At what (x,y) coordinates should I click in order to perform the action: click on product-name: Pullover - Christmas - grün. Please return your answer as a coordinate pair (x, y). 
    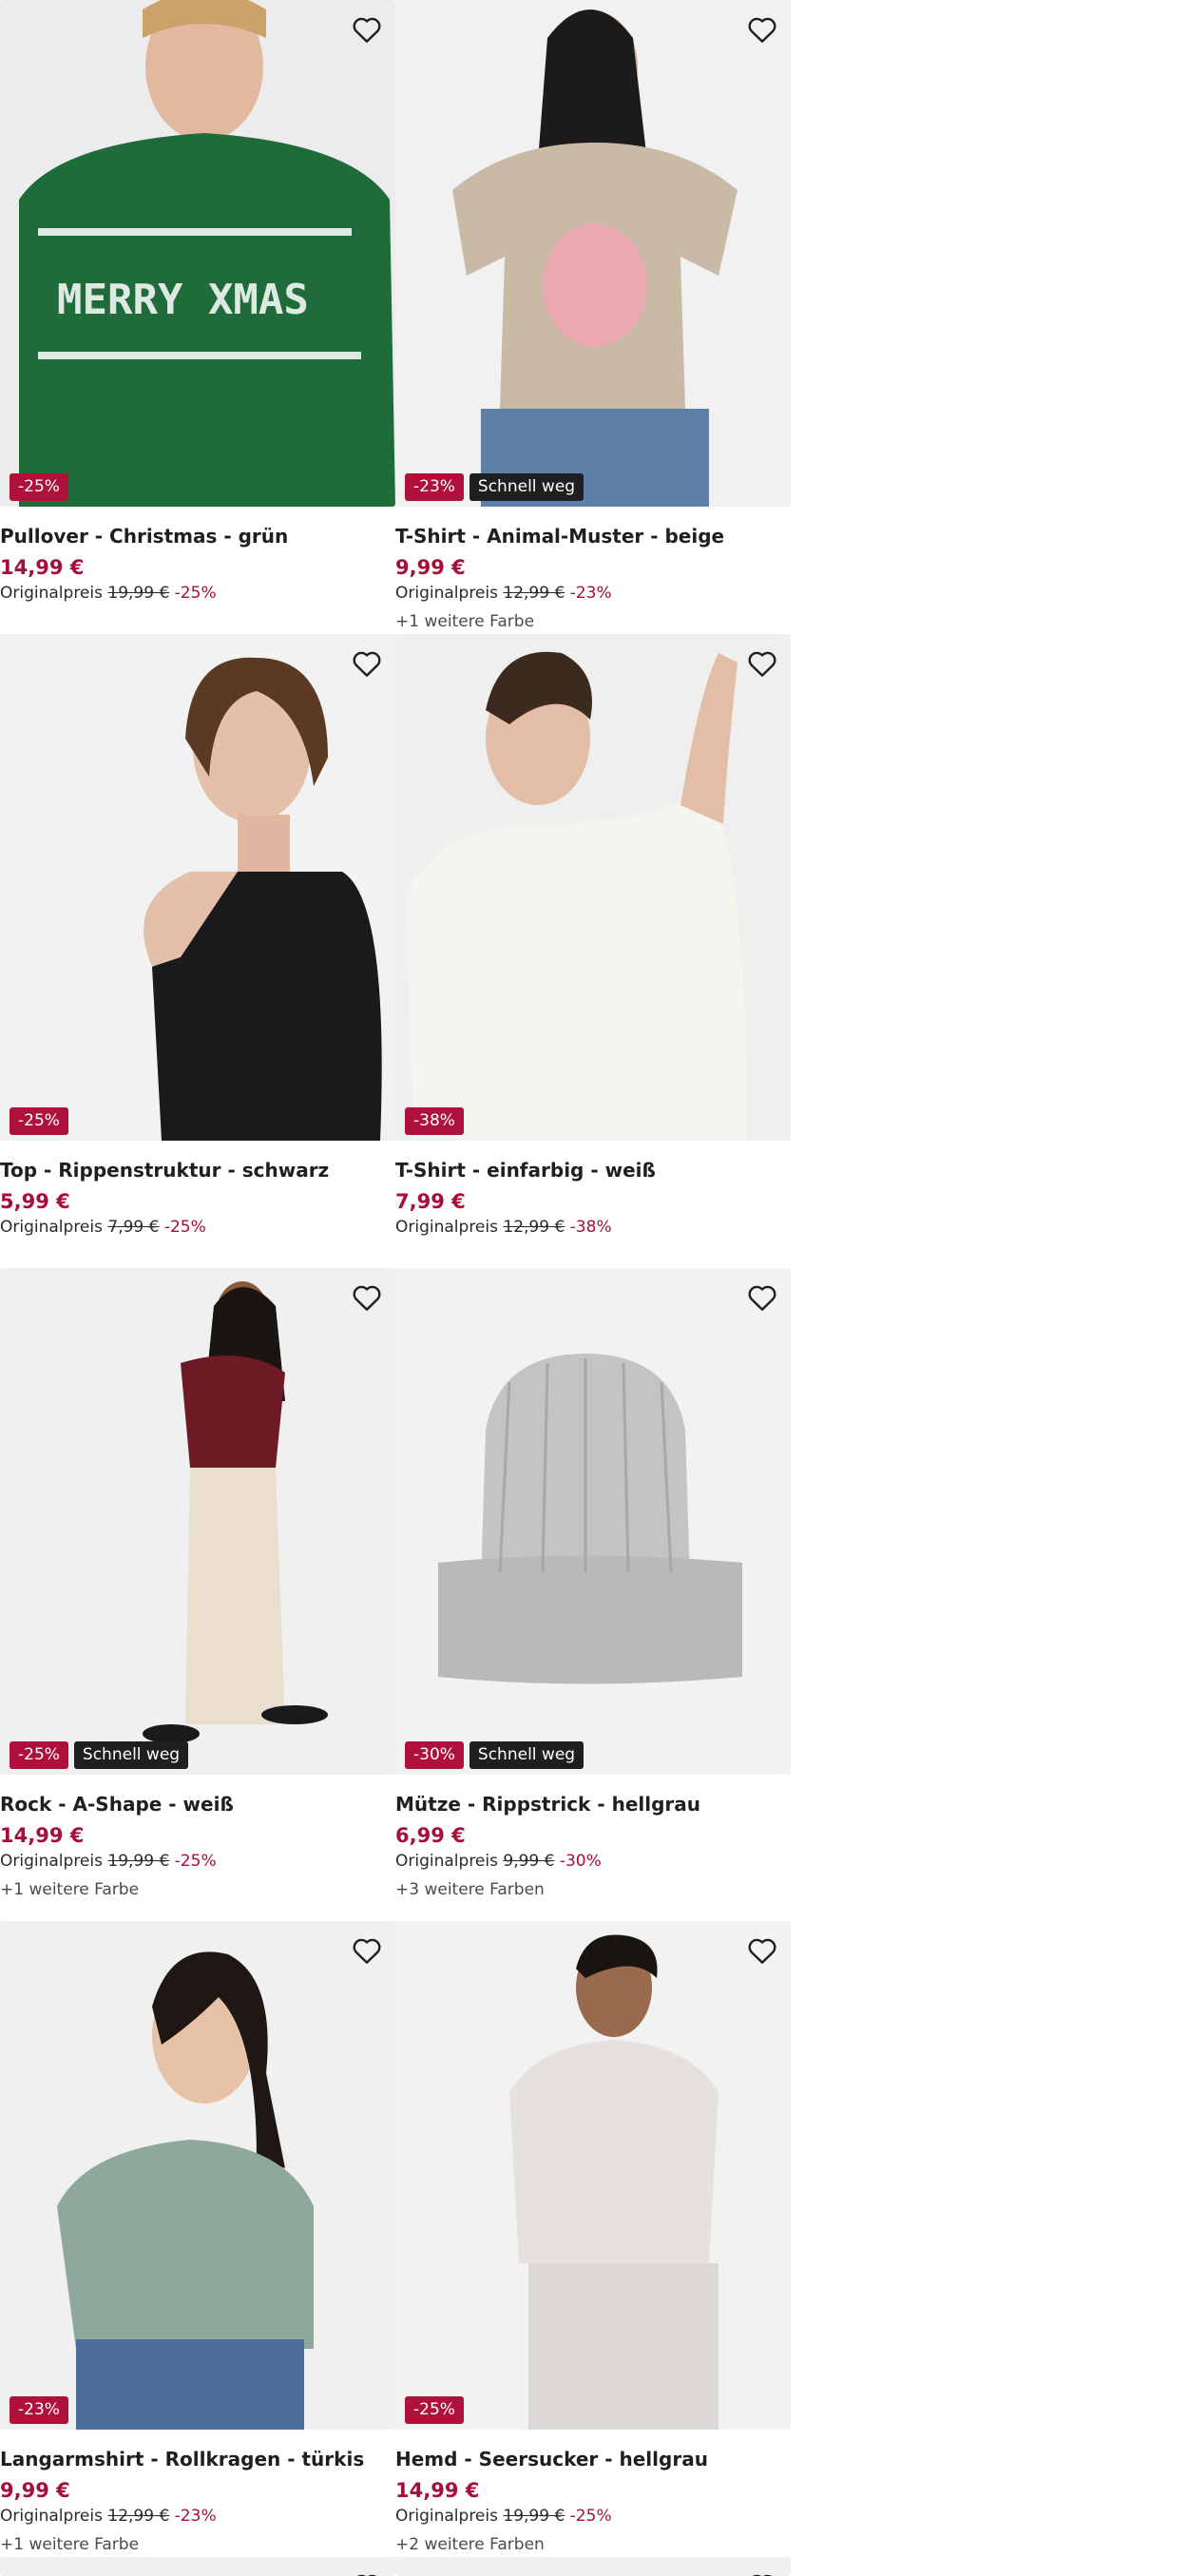
    Looking at the image, I should click on (197, 536).